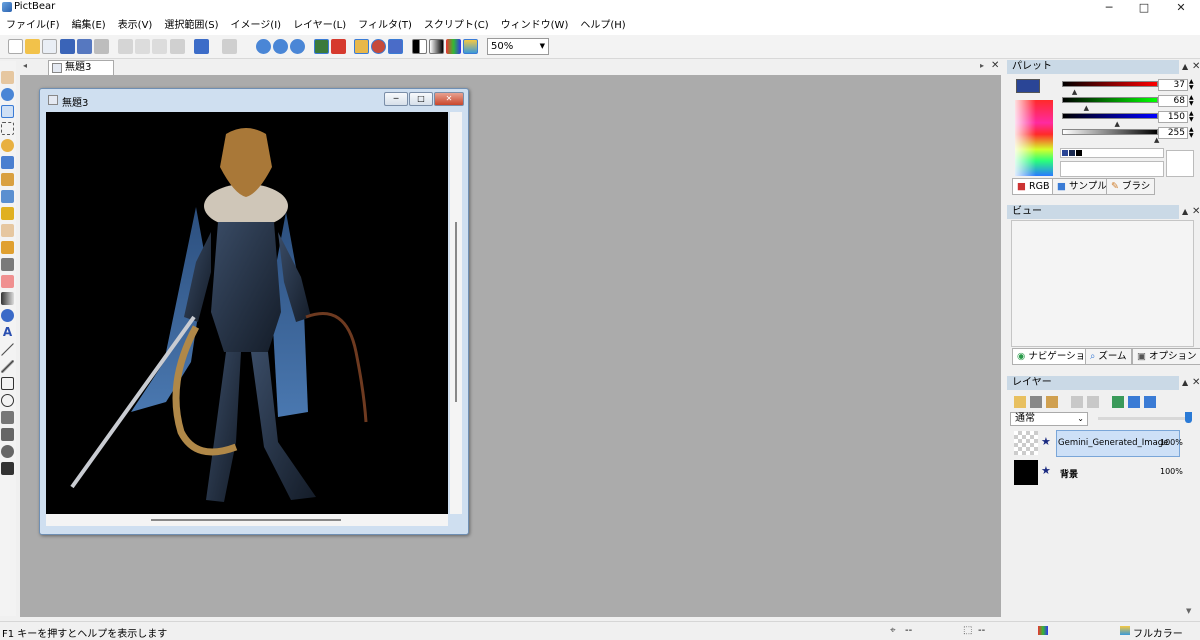  I want to click on lasso-icon, so click(7, 145).